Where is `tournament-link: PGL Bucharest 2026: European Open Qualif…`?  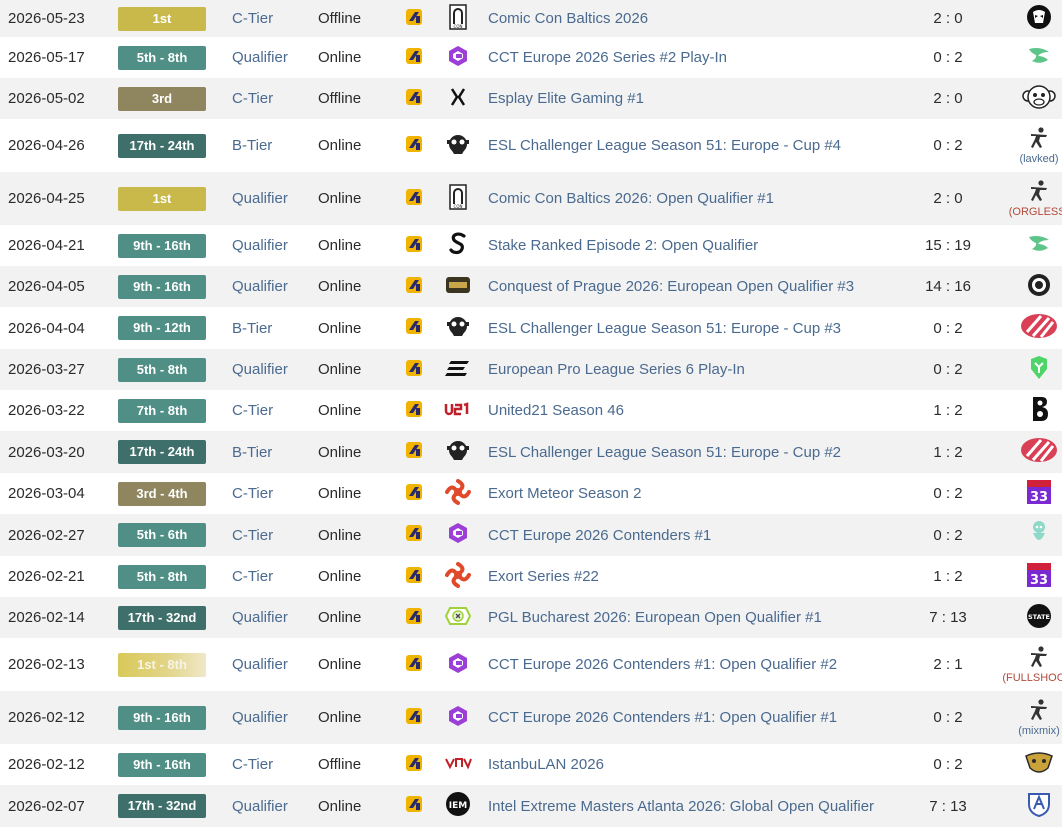
tournament-link: PGL Bucharest 2026: European Open Qualif… is located at coordinates (693, 617).